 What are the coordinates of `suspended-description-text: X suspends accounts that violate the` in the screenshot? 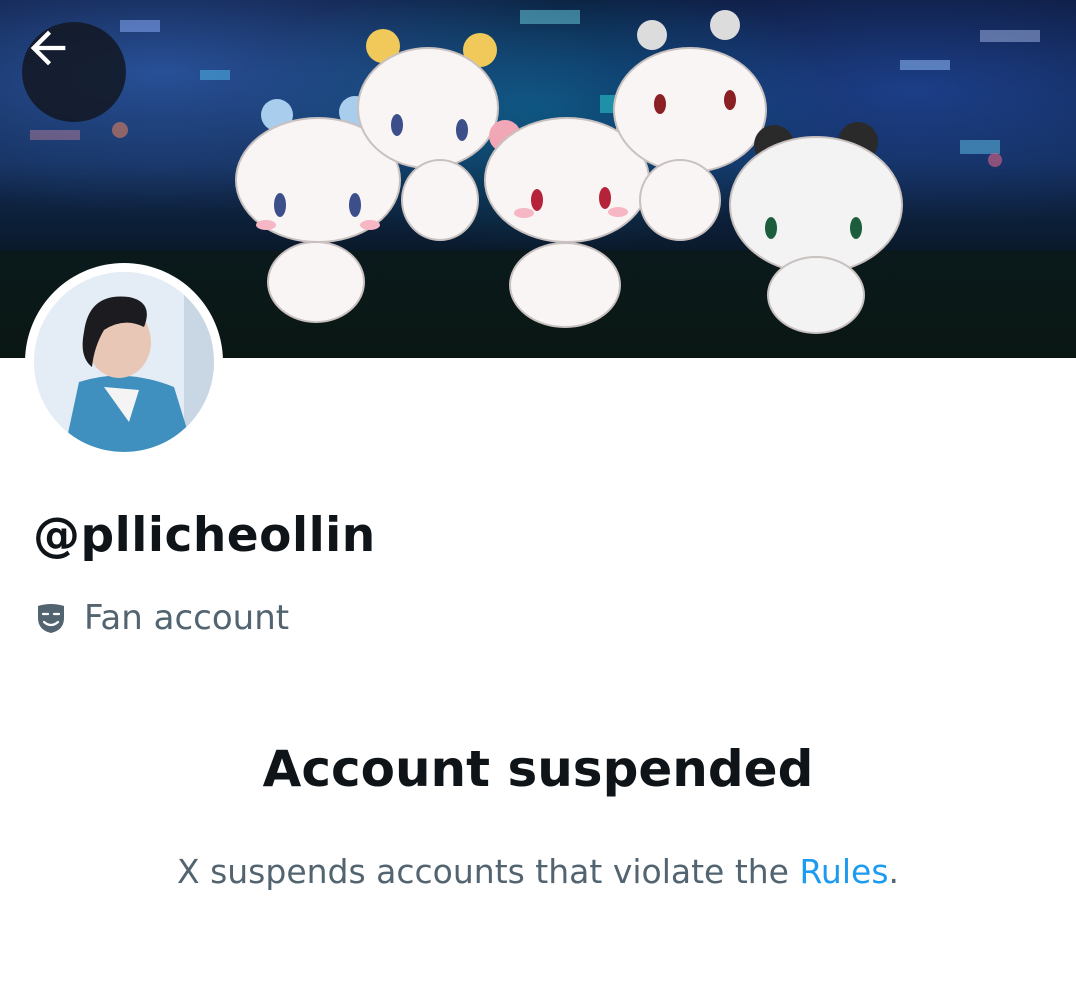 It's located at (488, 871).